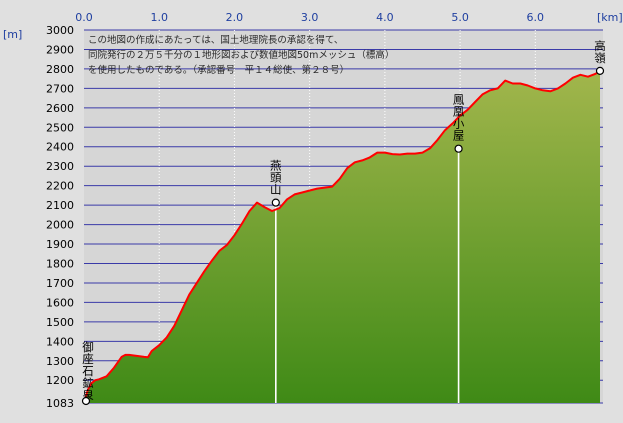 This screenshot has height=423, width=623. I want to click on y-tick-label: 1700, so click(60, 283).